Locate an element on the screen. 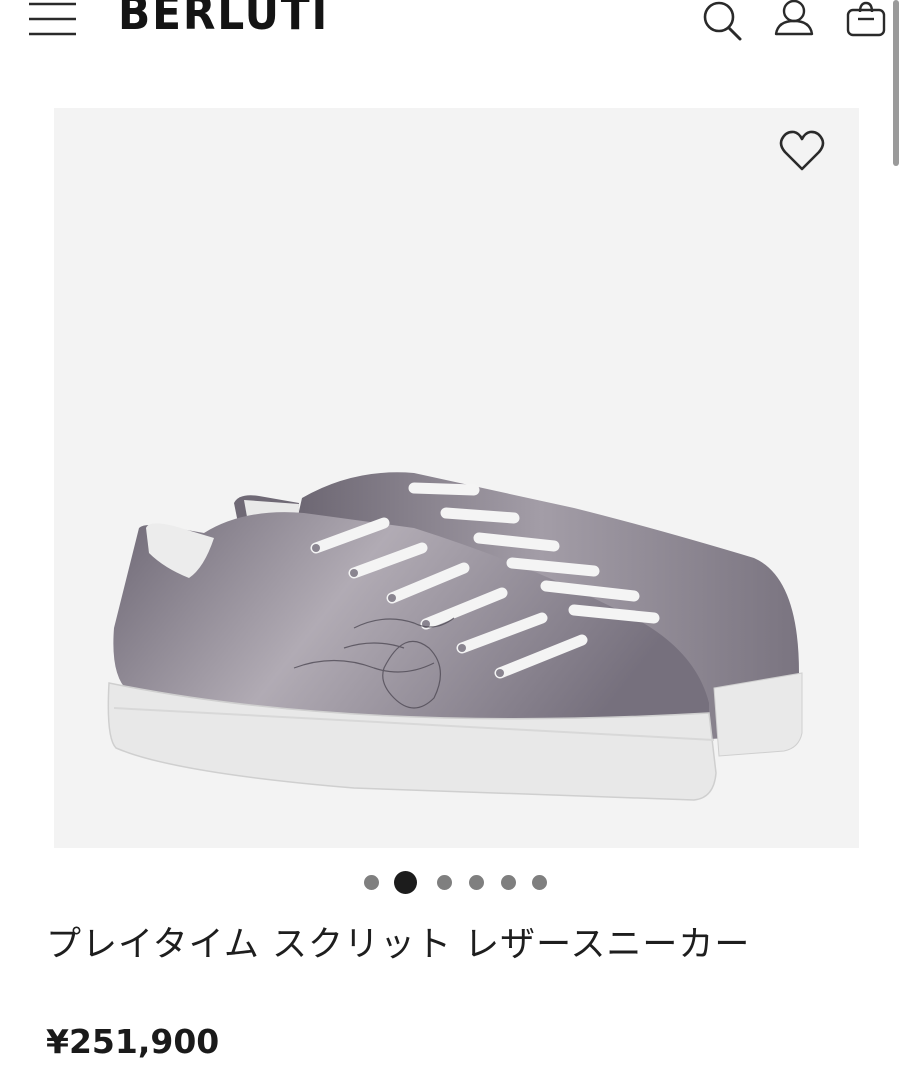 This screenshot has width=912, height=1080. carousel-pagination is located at coordinates (460, 881).